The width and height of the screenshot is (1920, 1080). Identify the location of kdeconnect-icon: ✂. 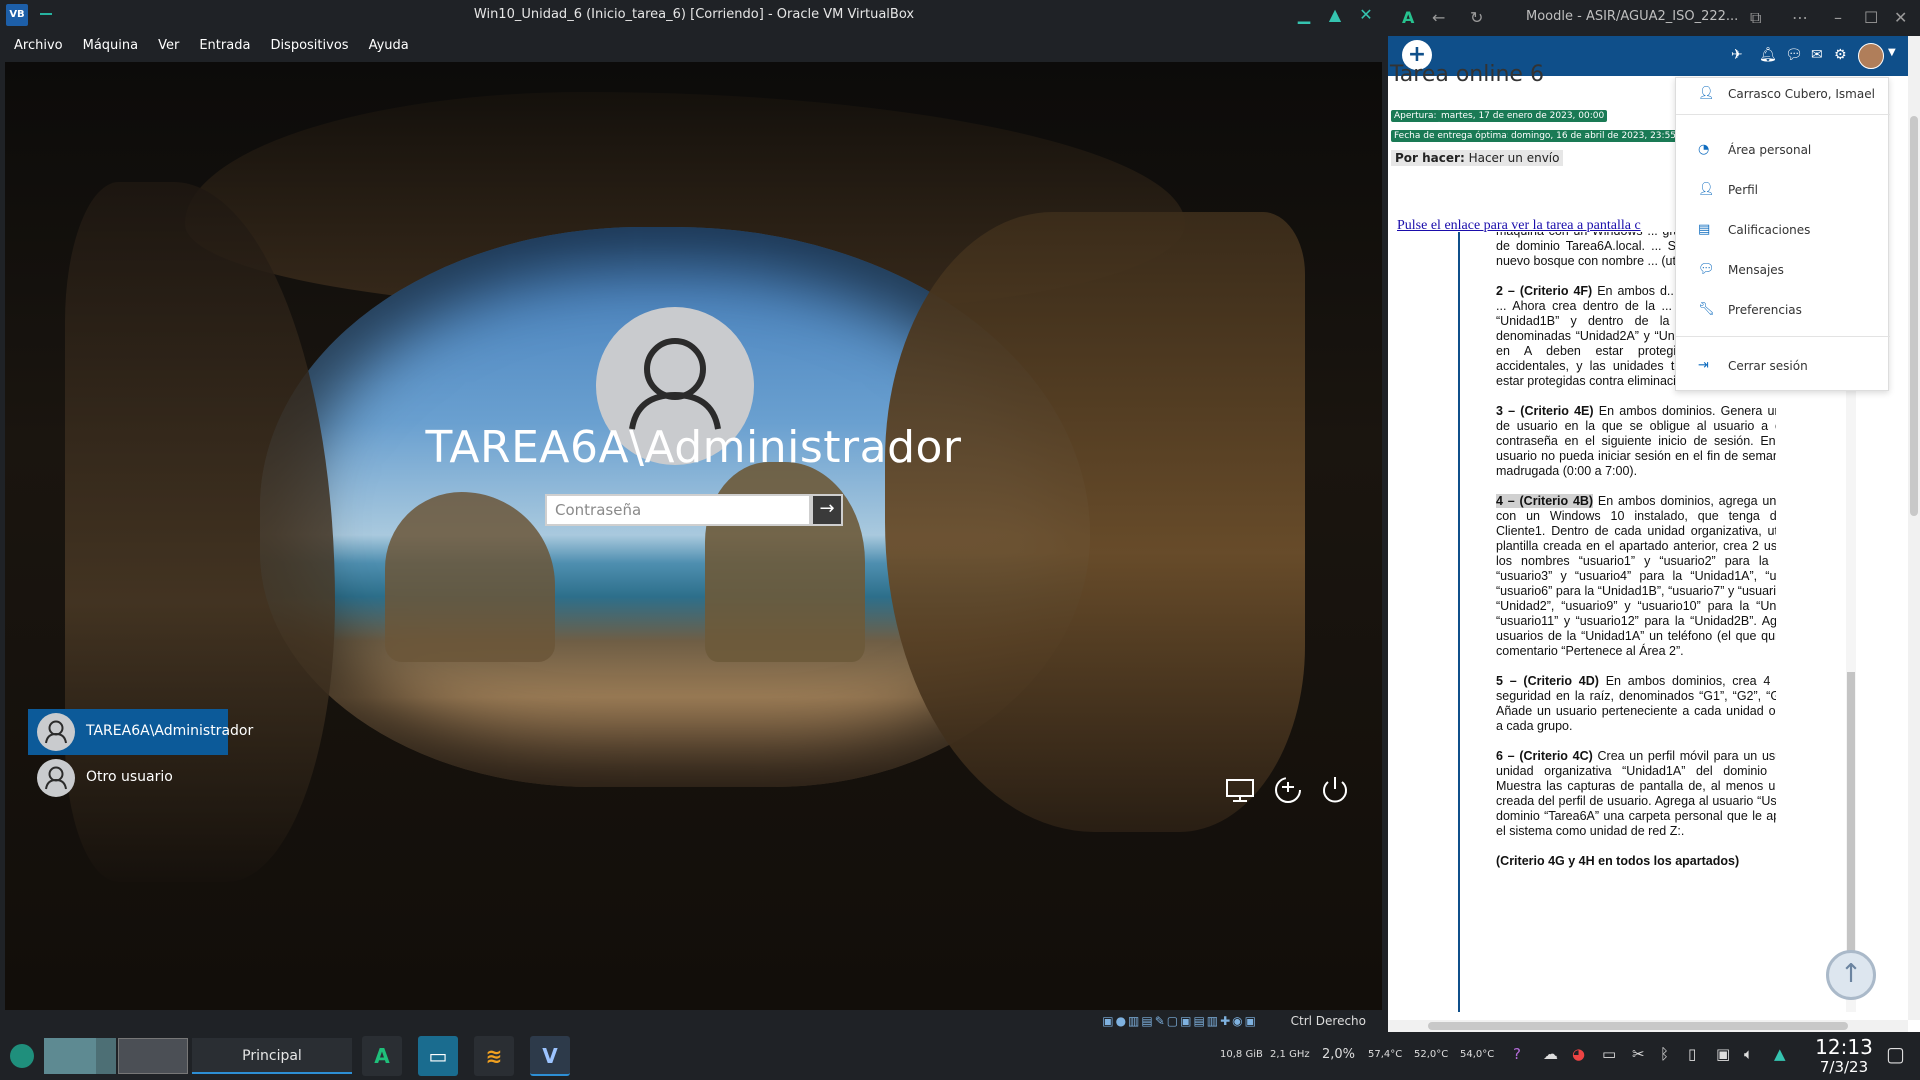
(1638, 1054).